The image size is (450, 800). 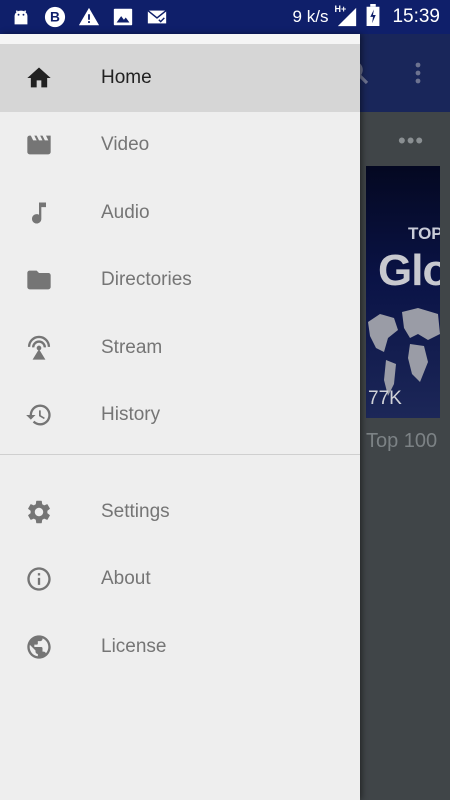 What do you see at coordinates (385, 398) in the screenshot?
I see `view-count: 77K` at bounding box center [385, 398].